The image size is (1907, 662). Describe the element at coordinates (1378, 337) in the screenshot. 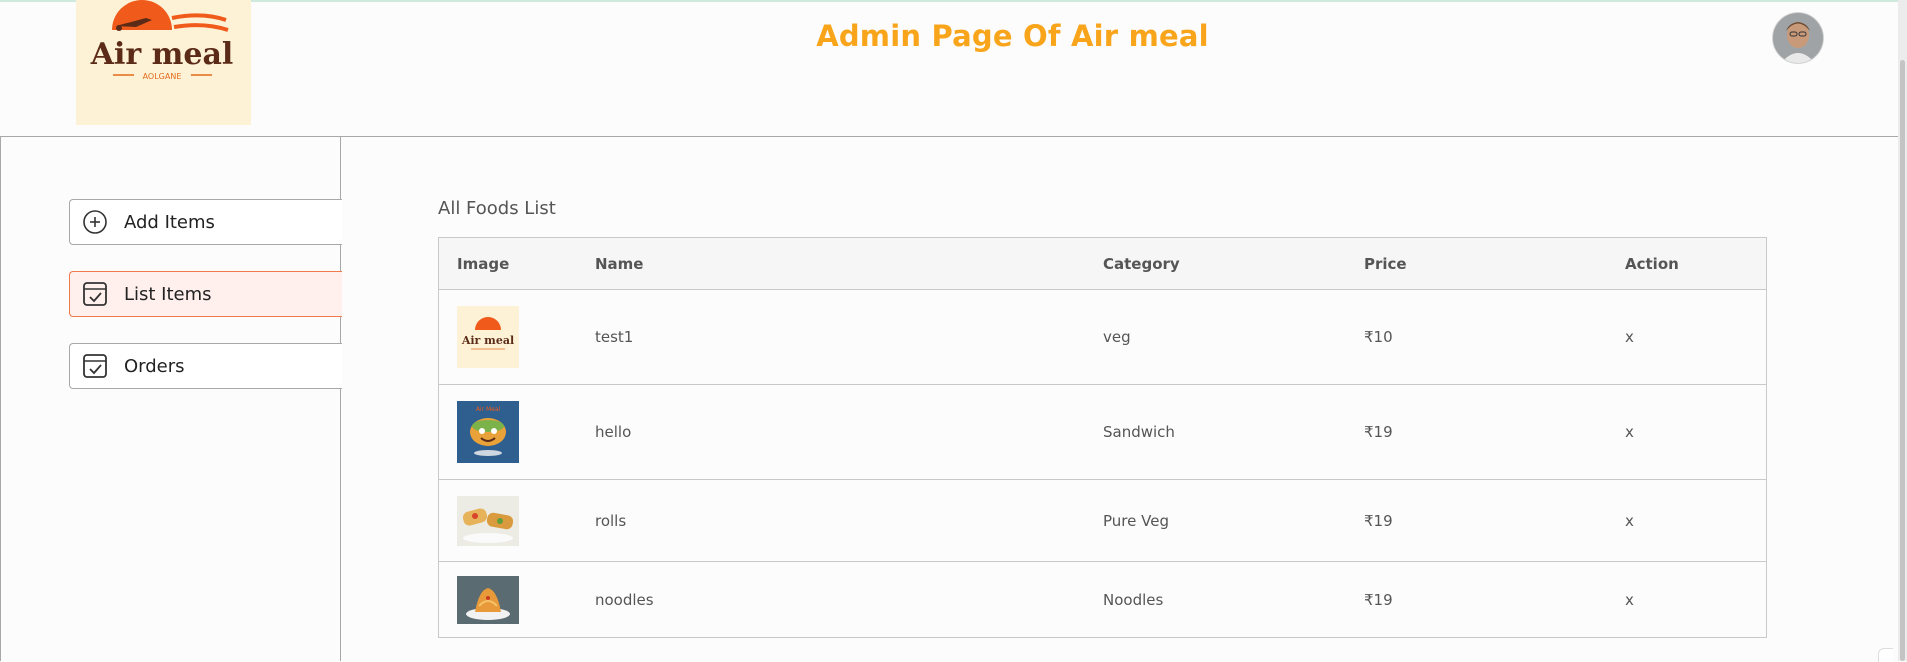

I see `food-price: ₹10` at that location.